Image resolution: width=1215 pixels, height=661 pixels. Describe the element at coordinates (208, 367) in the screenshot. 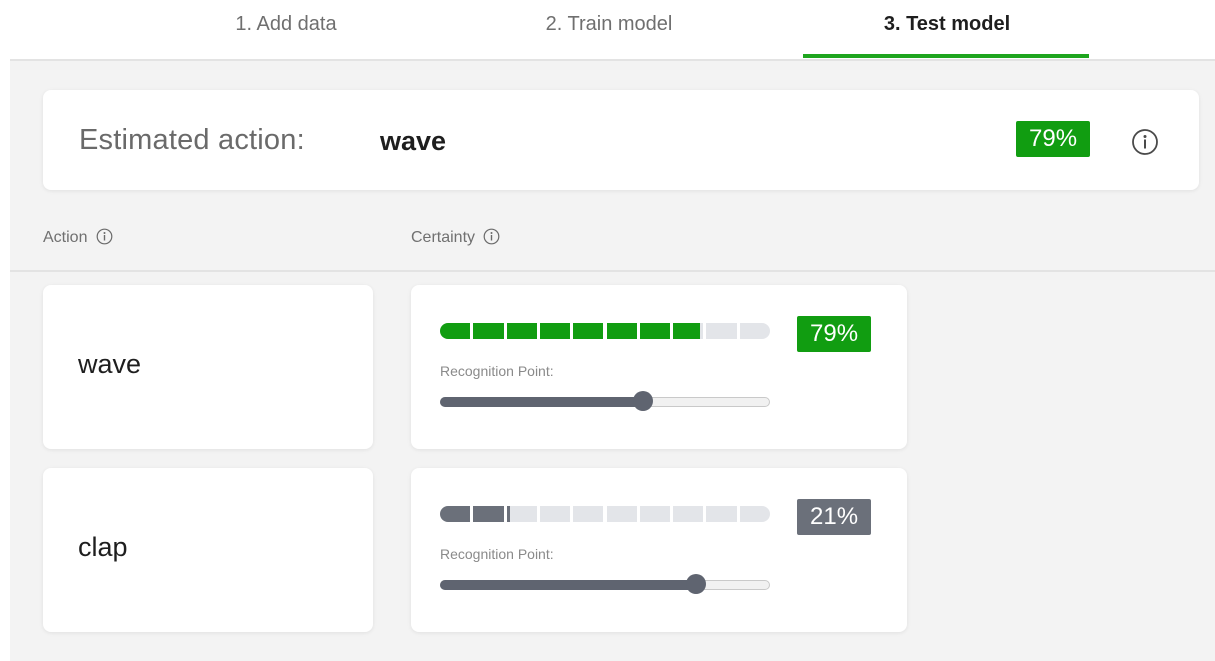

I see `action-card-wave: wave` at that location.